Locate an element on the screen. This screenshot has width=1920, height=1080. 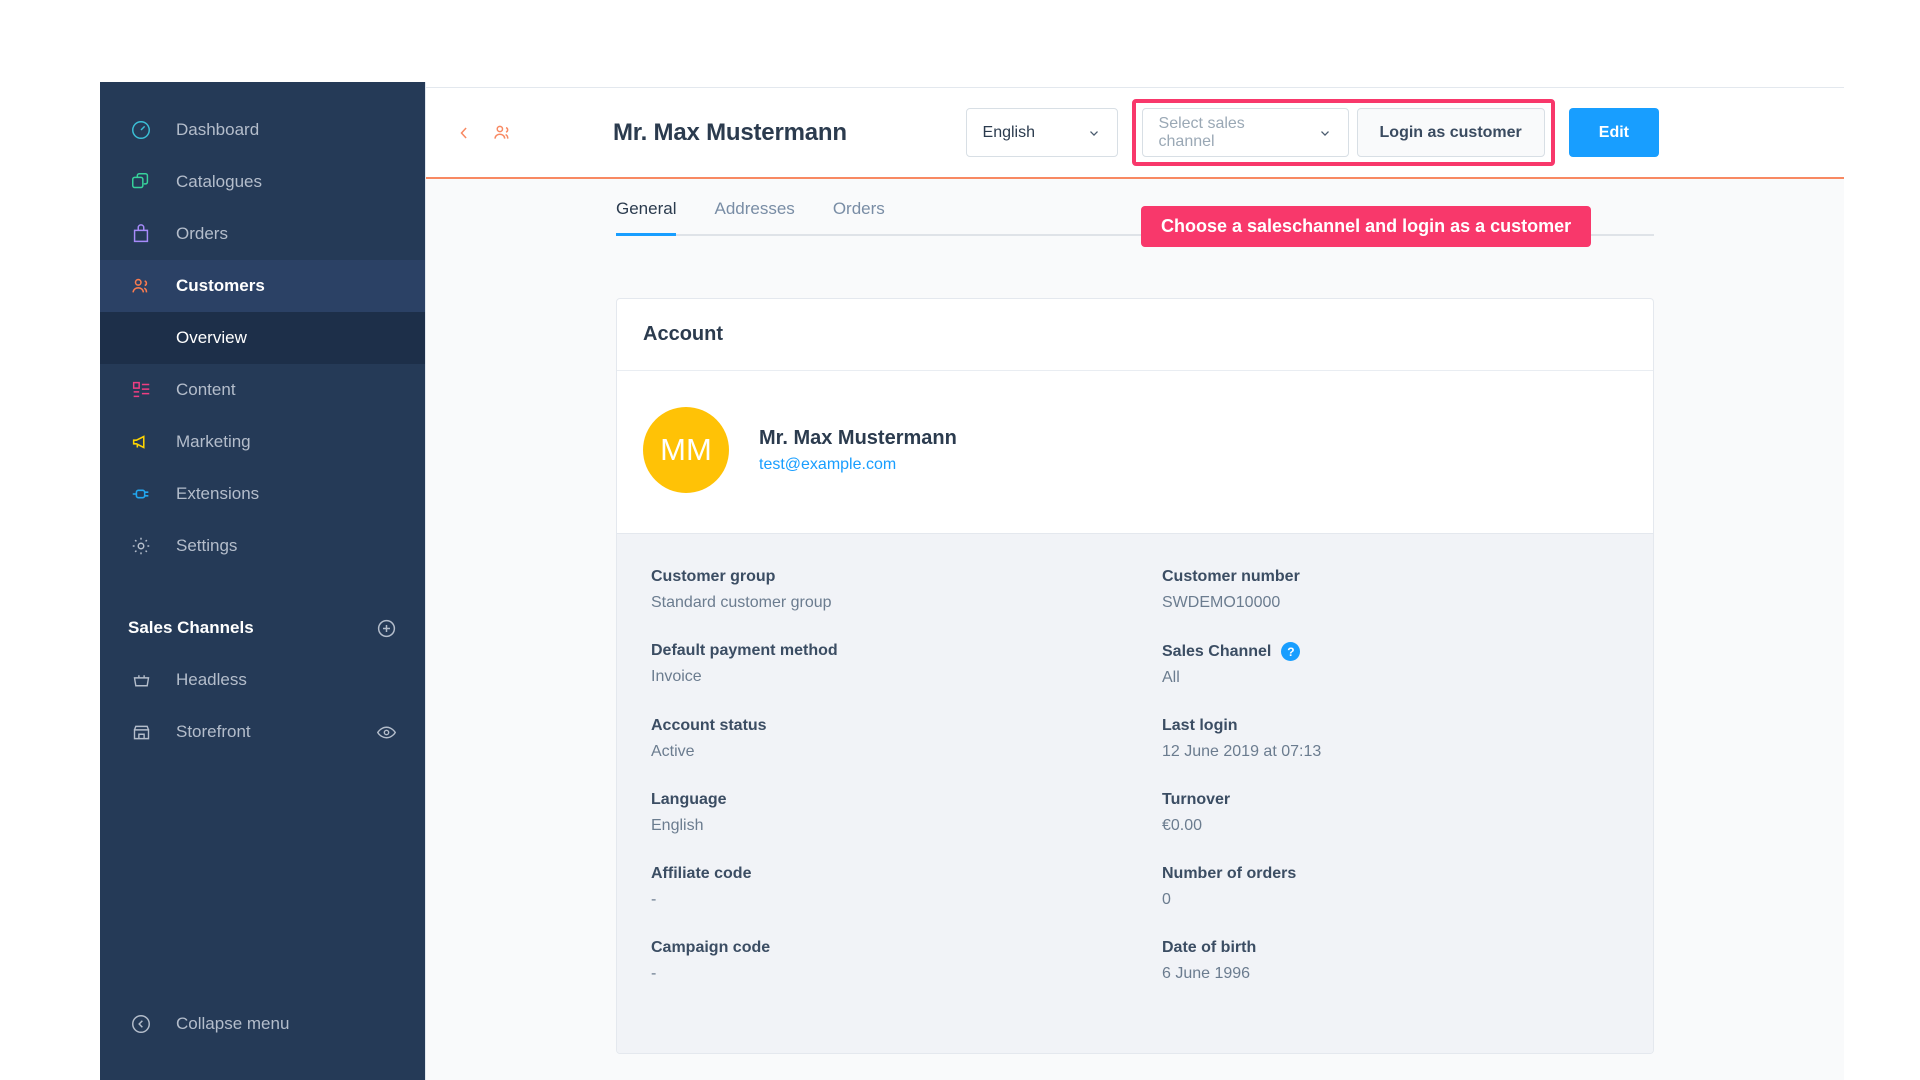
field-label: Campaign code is located at coordinates (711, 947).